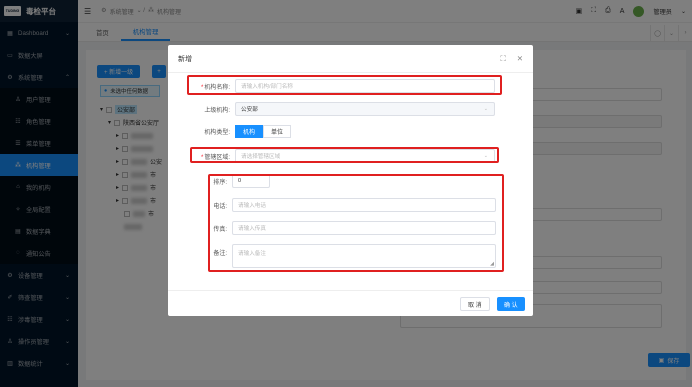  I want to click on confirm-button: 确 认, so click(511, 304).